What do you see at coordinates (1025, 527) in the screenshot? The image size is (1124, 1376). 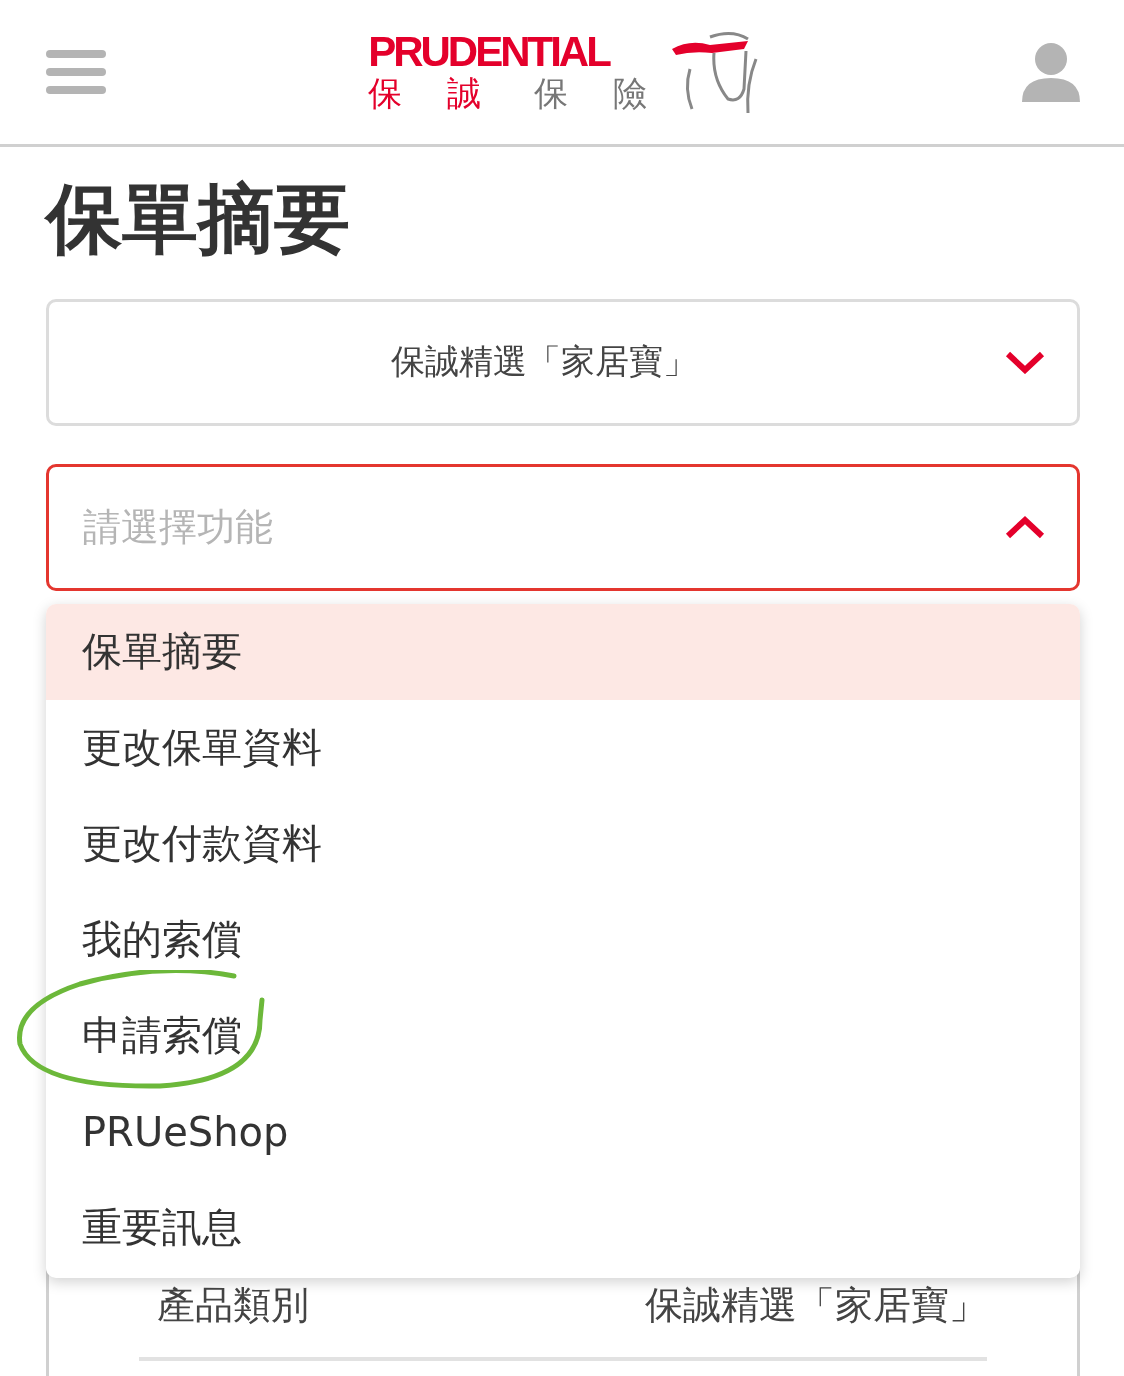 I see `chevron-up-icon` at bounding box center [1025, 527].